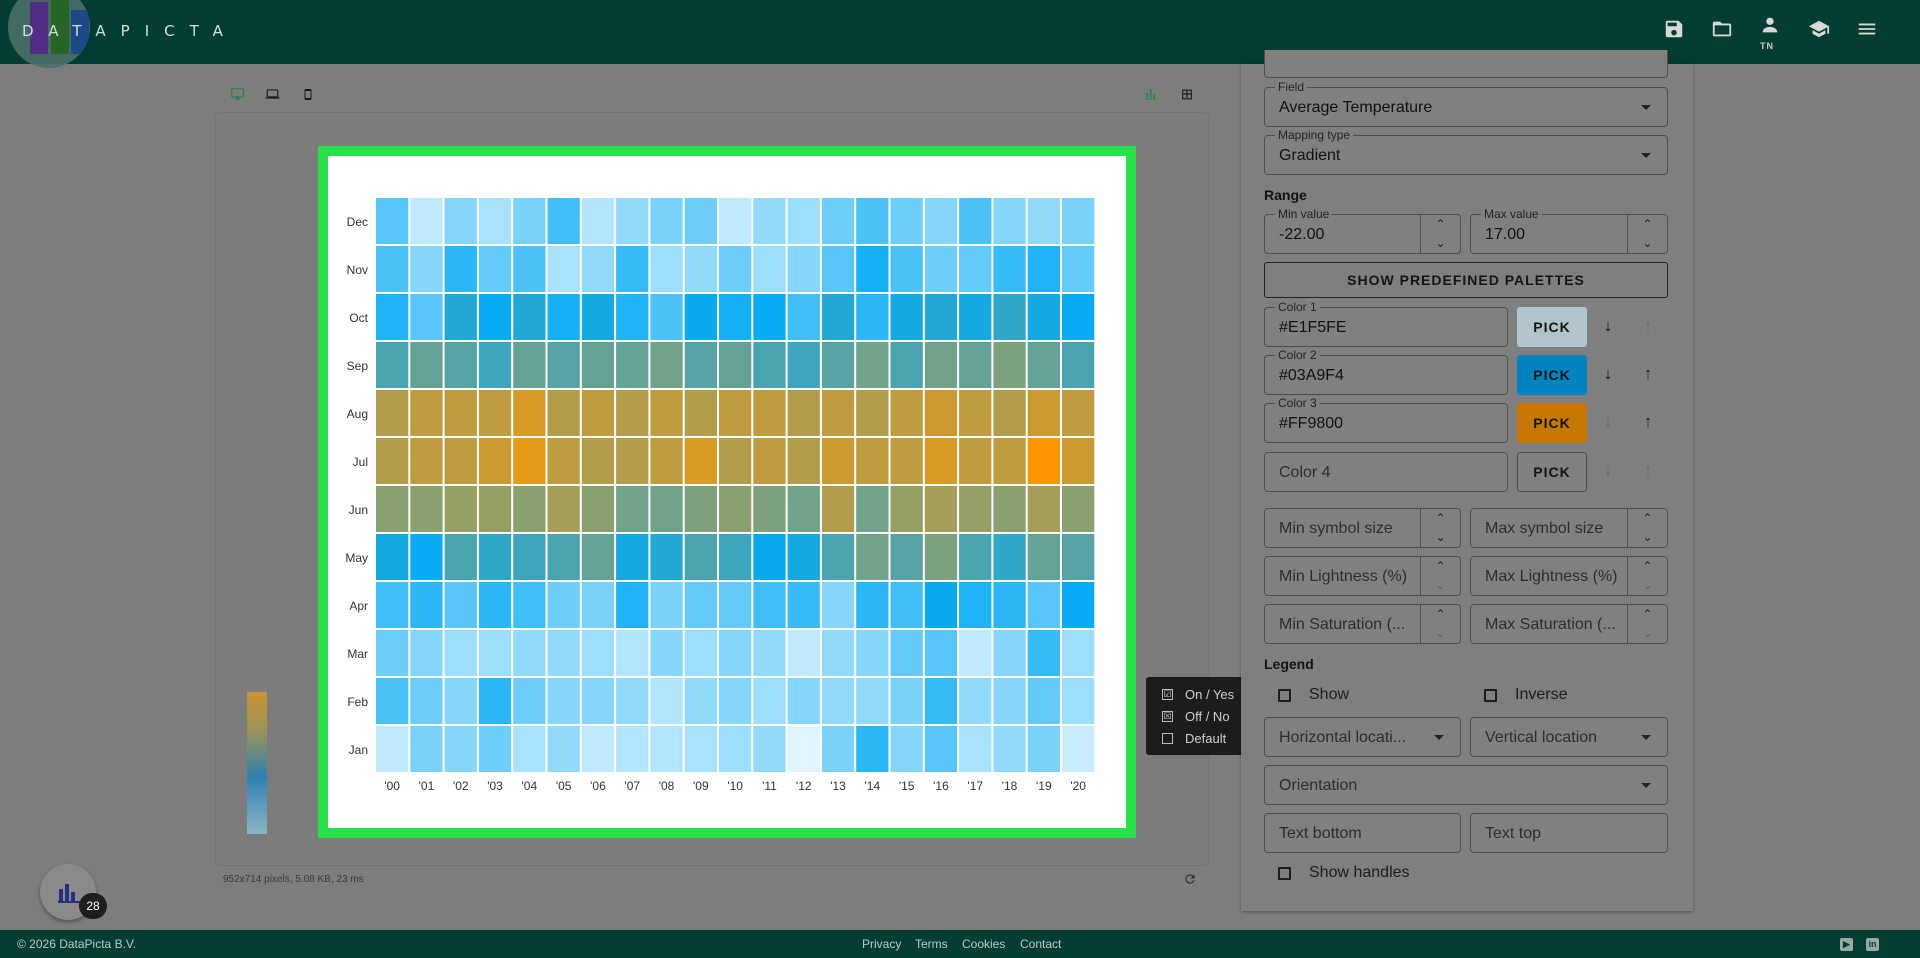 The width and height of the screenshot is (1920, 958). What do you see at coordinates (1466, 280) in the screenshot?
I see `show-predefined-palettes-button: SHOW PREDEFINED PALETTES` at bounding box center [1466, 280].